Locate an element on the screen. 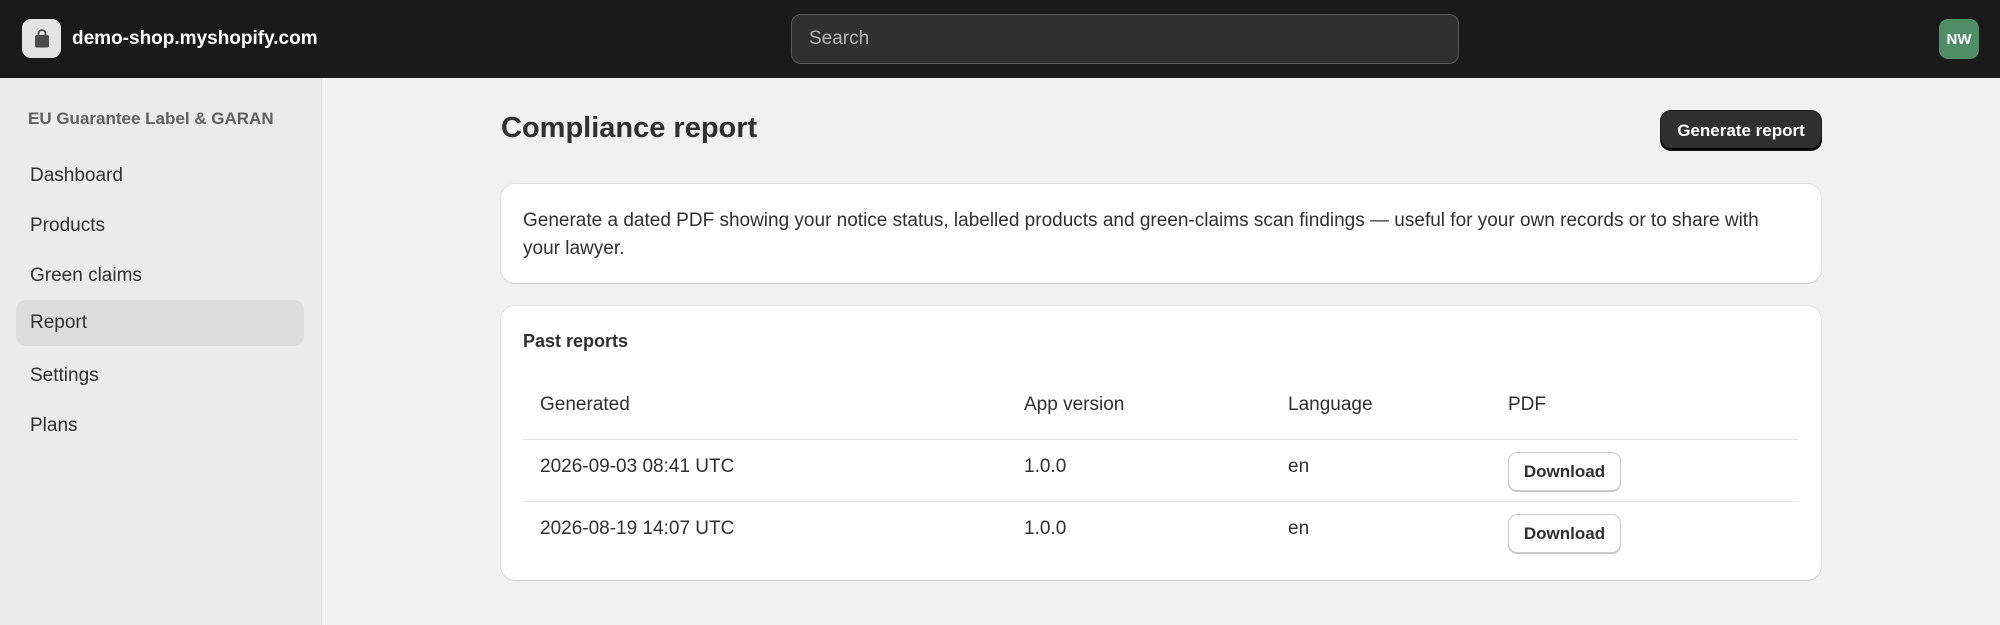 This screenshot has height=625, width=2000. search-input is located at coordinates (1125, 39).